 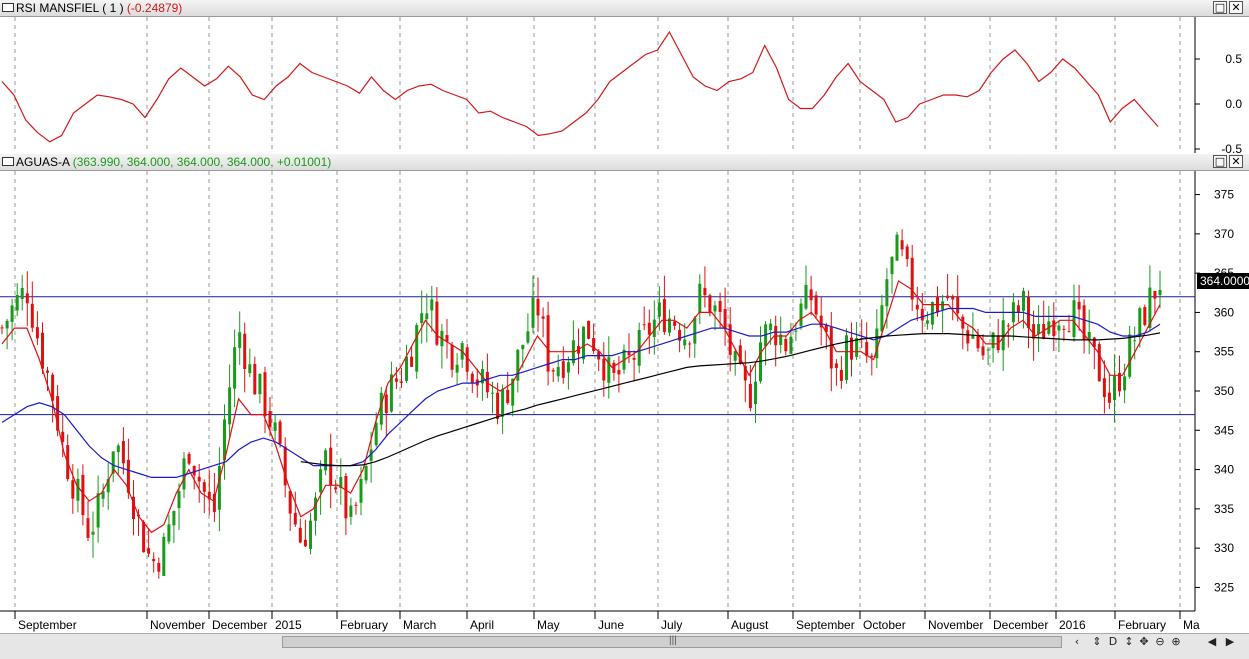 What do you see at coordinates (1129, 642) in the screenshot?
I see `arrows-icon: ↕` at bounding box center [1129, 642].